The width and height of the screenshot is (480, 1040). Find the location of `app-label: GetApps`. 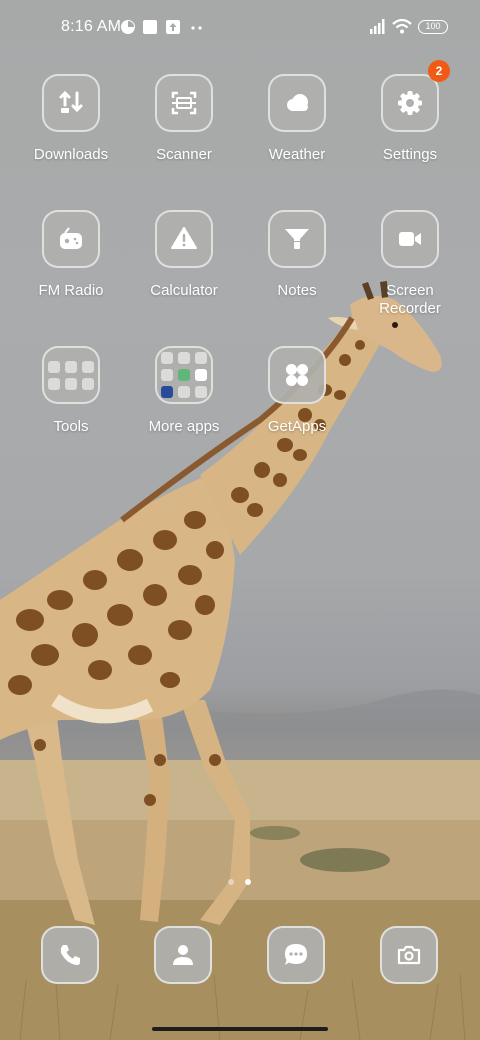

app-label: GetApps is located at coordinates (297, 426).